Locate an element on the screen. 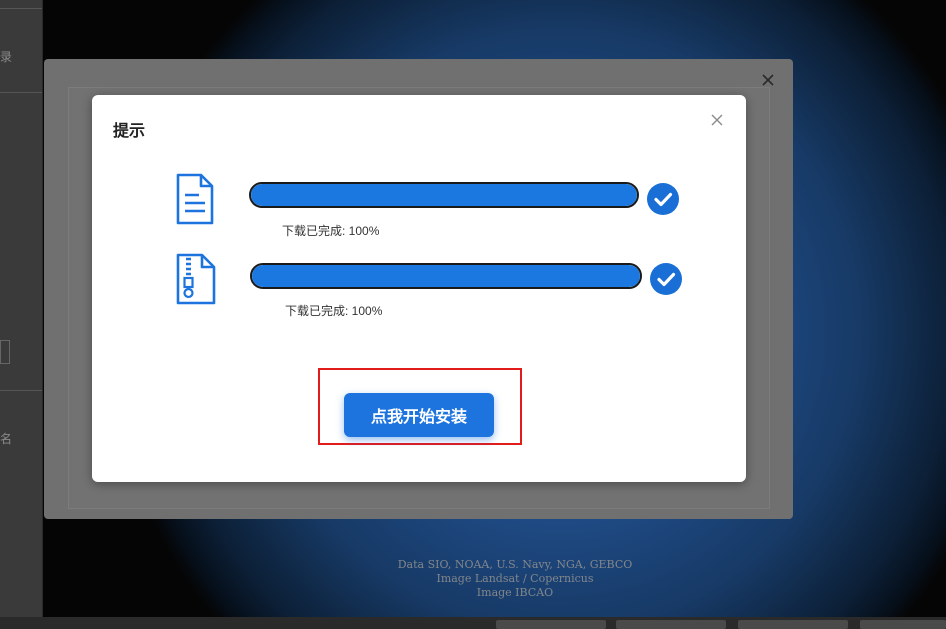  document-icon is located at coordinates (195, 199).